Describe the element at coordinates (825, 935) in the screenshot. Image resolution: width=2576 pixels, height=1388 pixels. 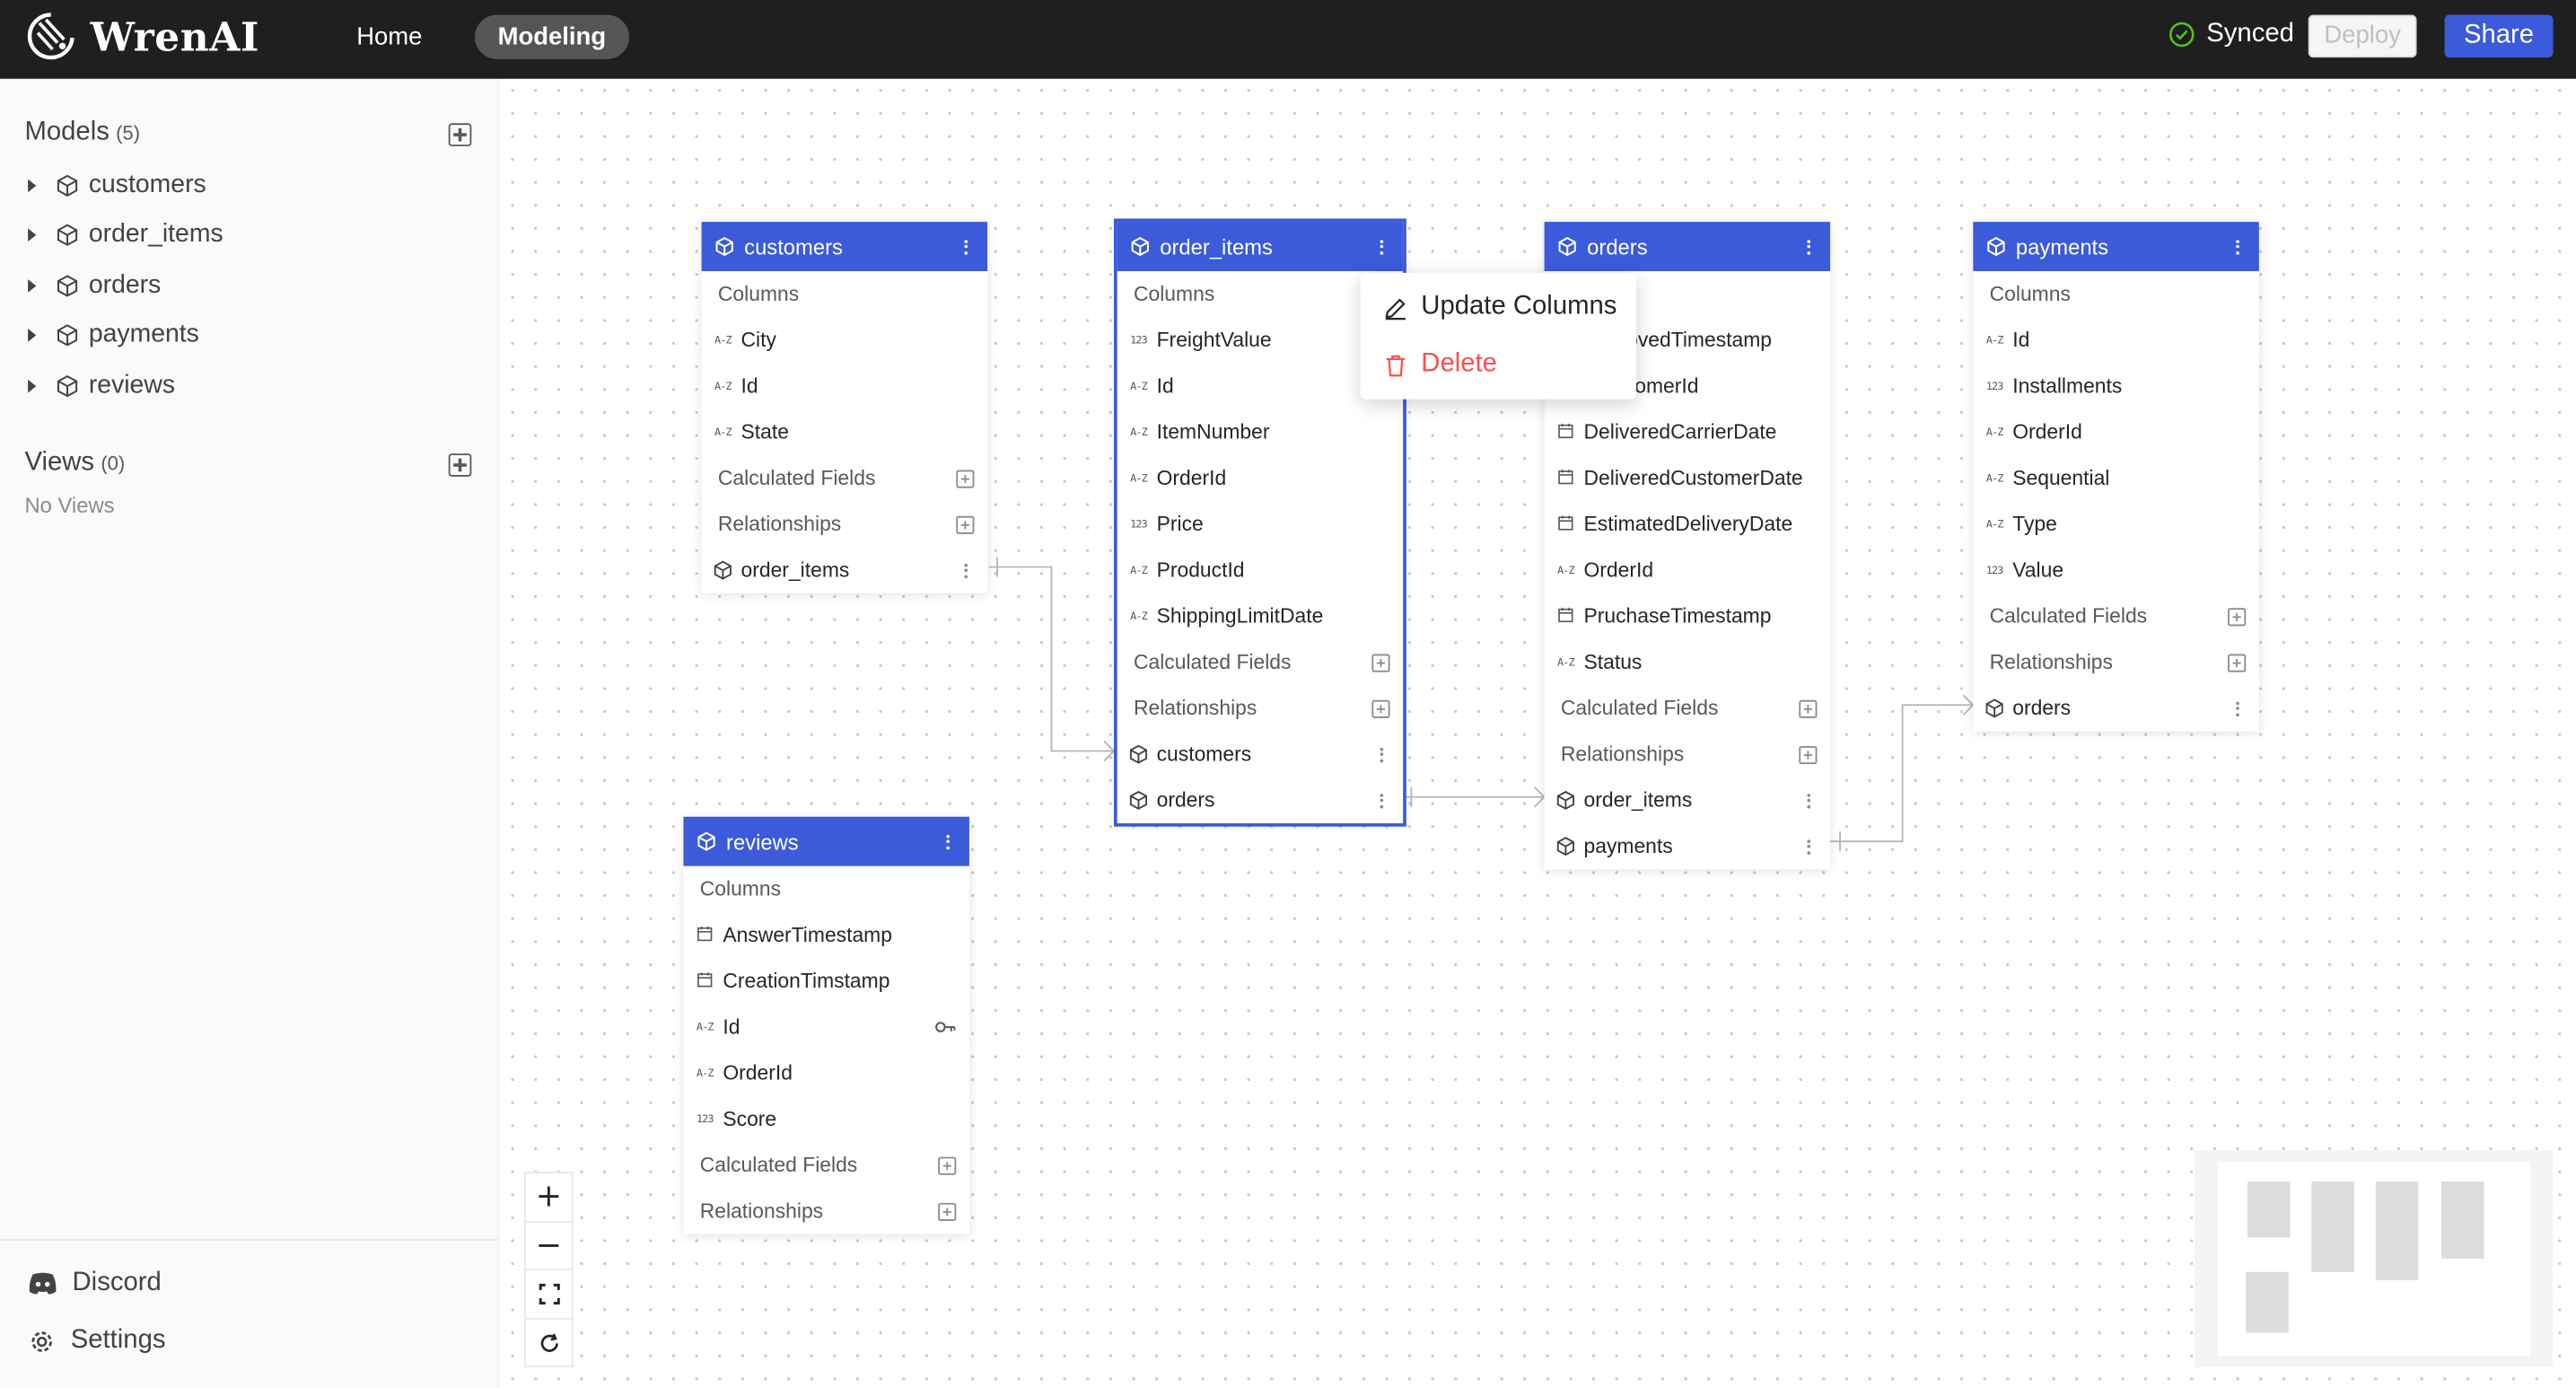
I see `column-row: AnswerTimestamp` at that location.